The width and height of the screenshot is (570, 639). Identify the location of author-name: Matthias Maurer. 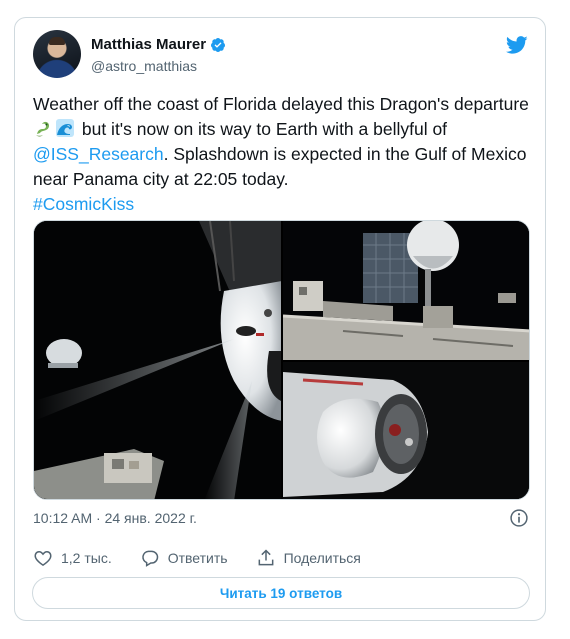
(148, 44).